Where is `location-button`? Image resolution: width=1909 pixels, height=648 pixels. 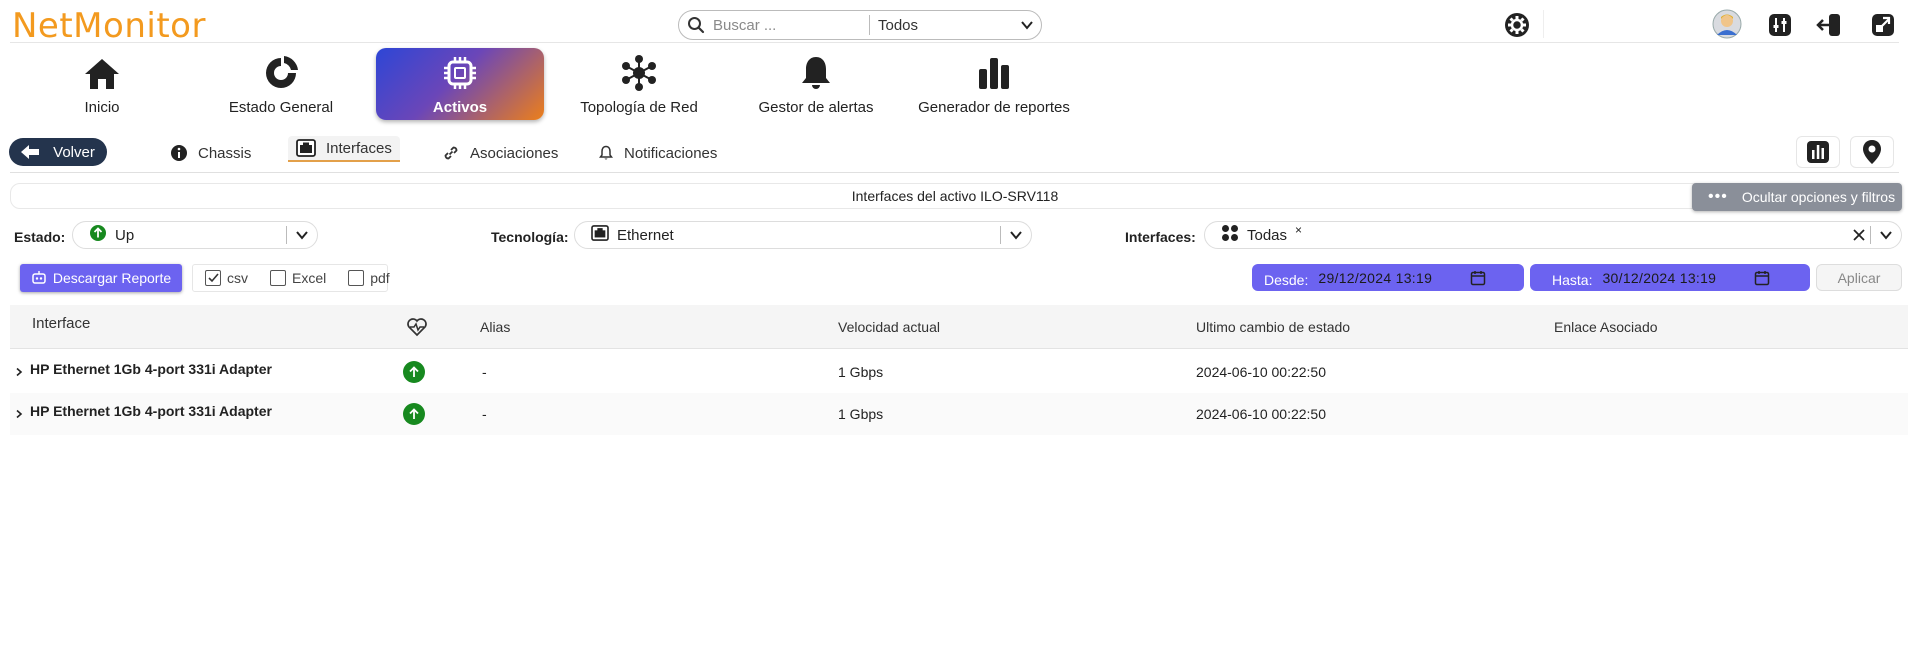
location-button is located at coordinates (1872, 152).